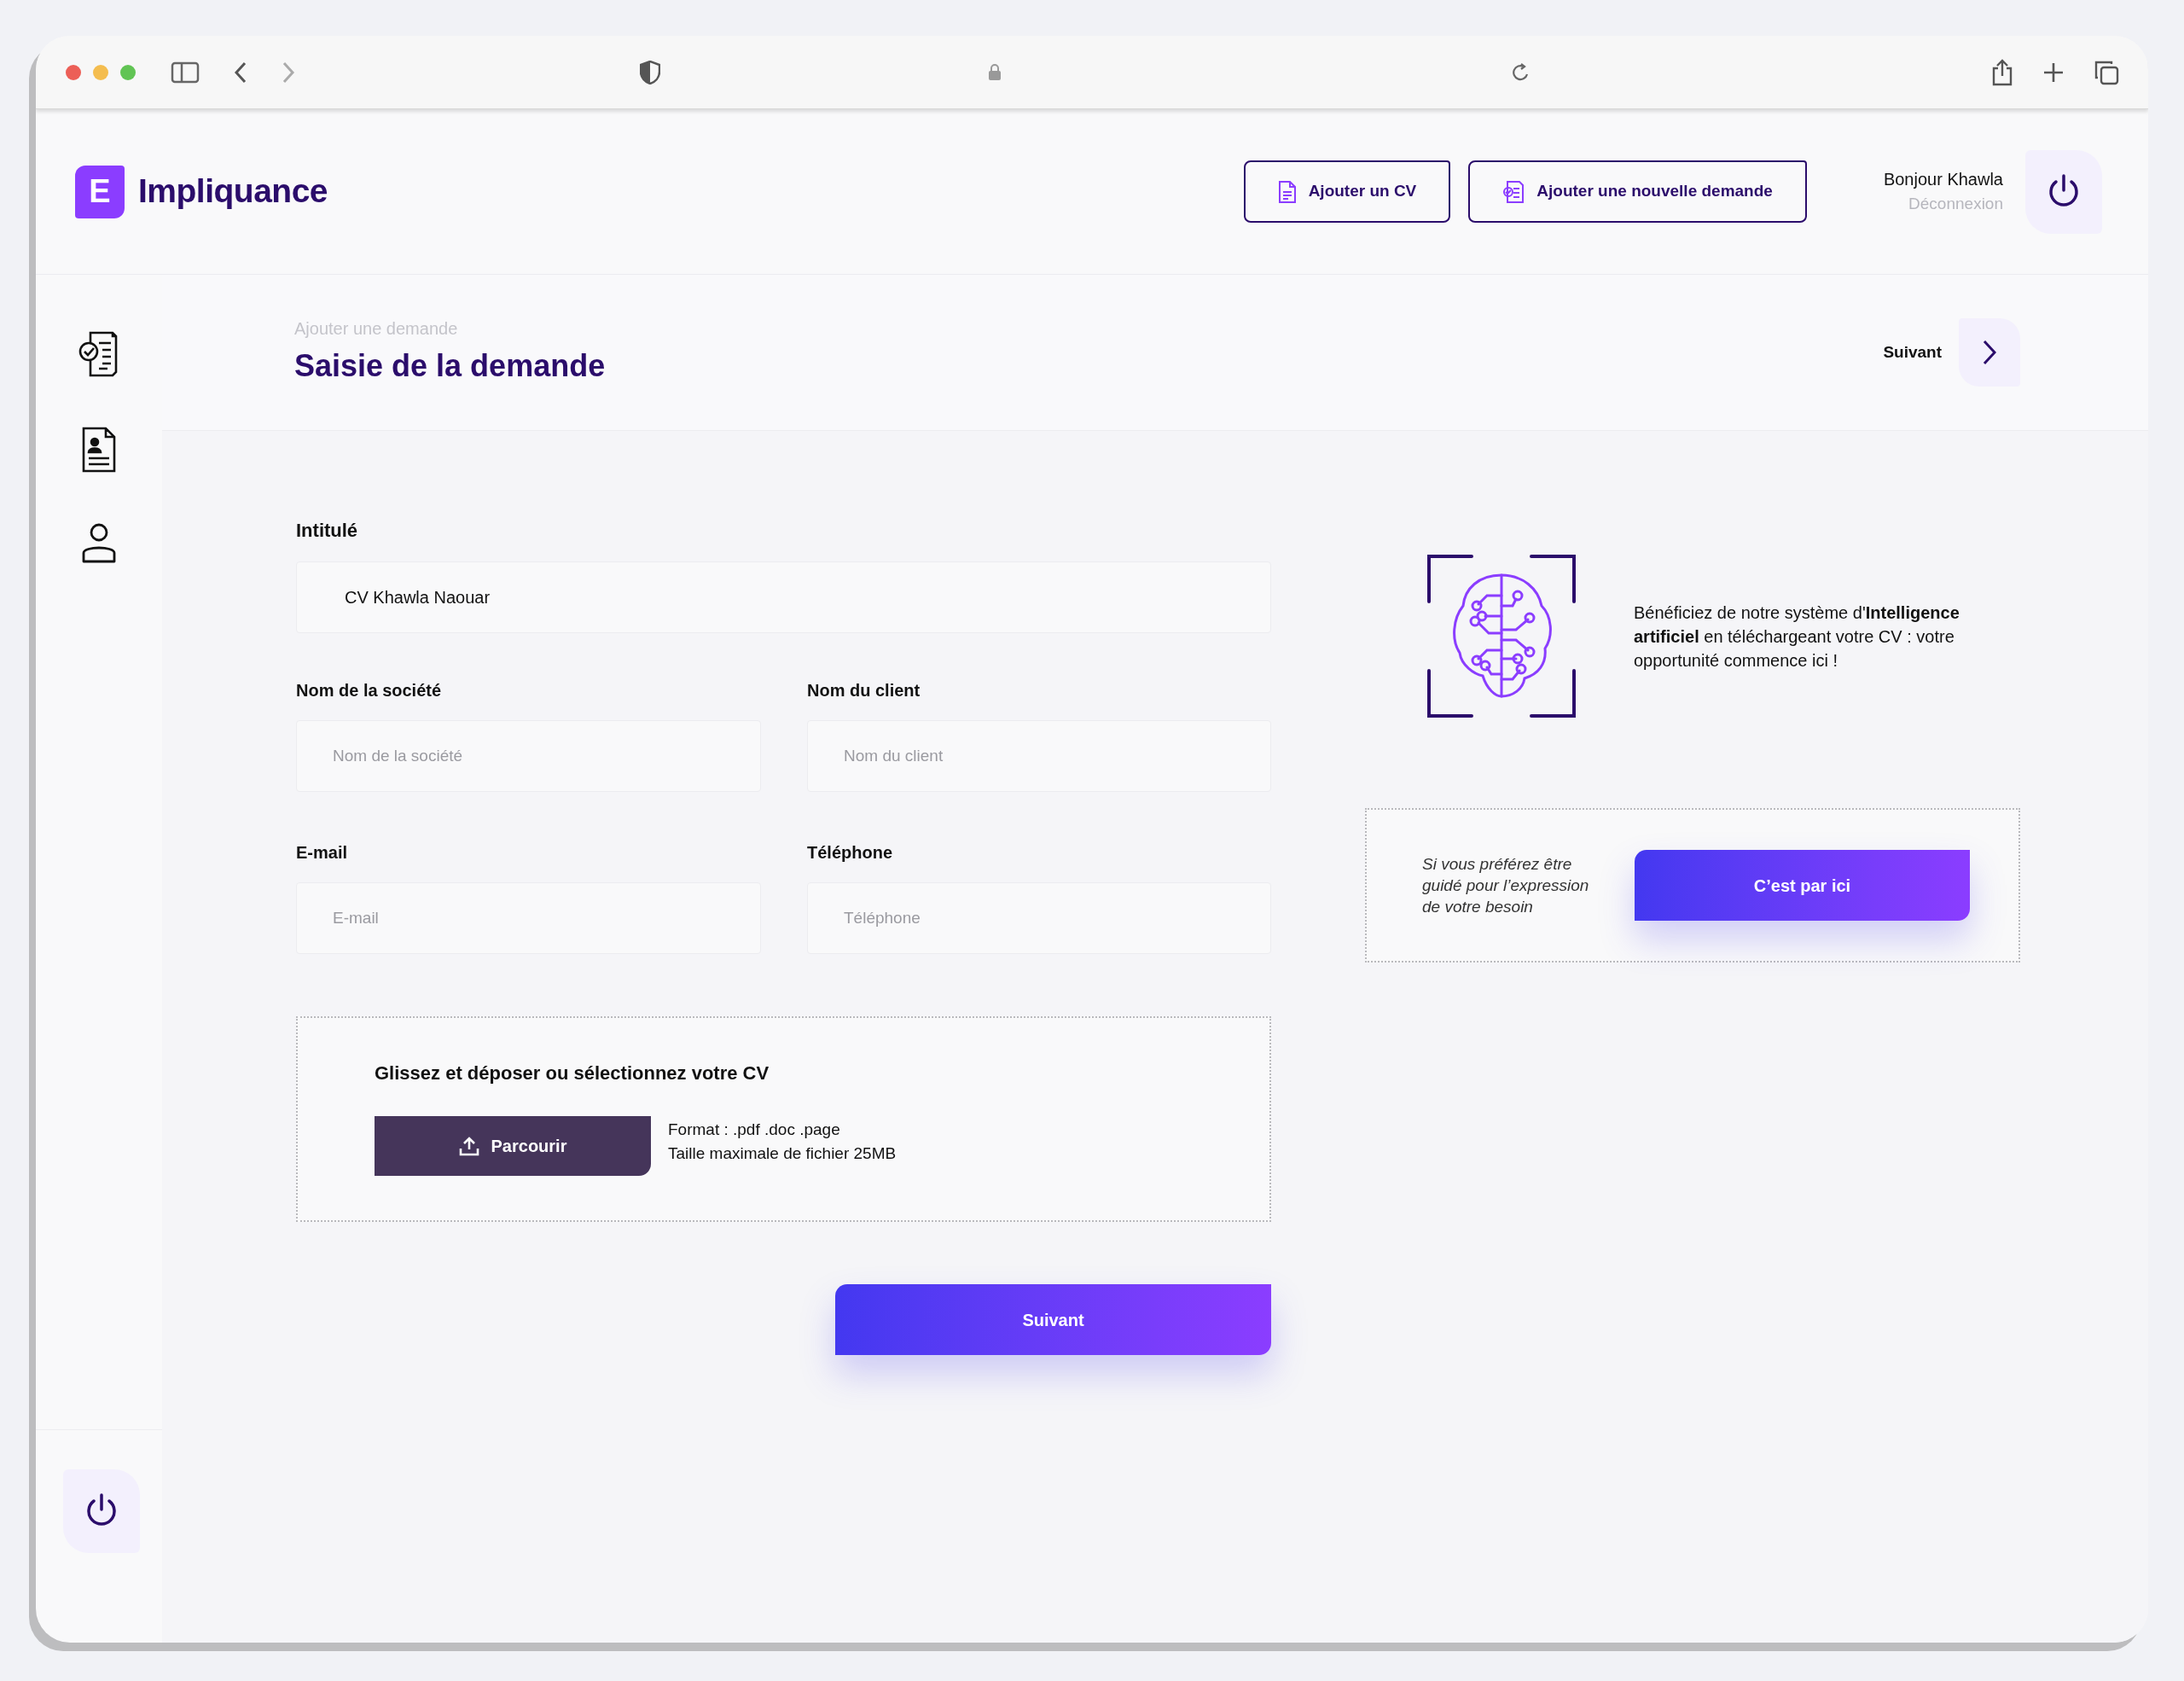 Image resolution: width=2184 pixels, height=1681 pixels. Describe the element at coordinates (1506, 886) in the screenshot. I see `guided-text: Si vous préférez être guidé pour l’expression de votre besoin` at that location.